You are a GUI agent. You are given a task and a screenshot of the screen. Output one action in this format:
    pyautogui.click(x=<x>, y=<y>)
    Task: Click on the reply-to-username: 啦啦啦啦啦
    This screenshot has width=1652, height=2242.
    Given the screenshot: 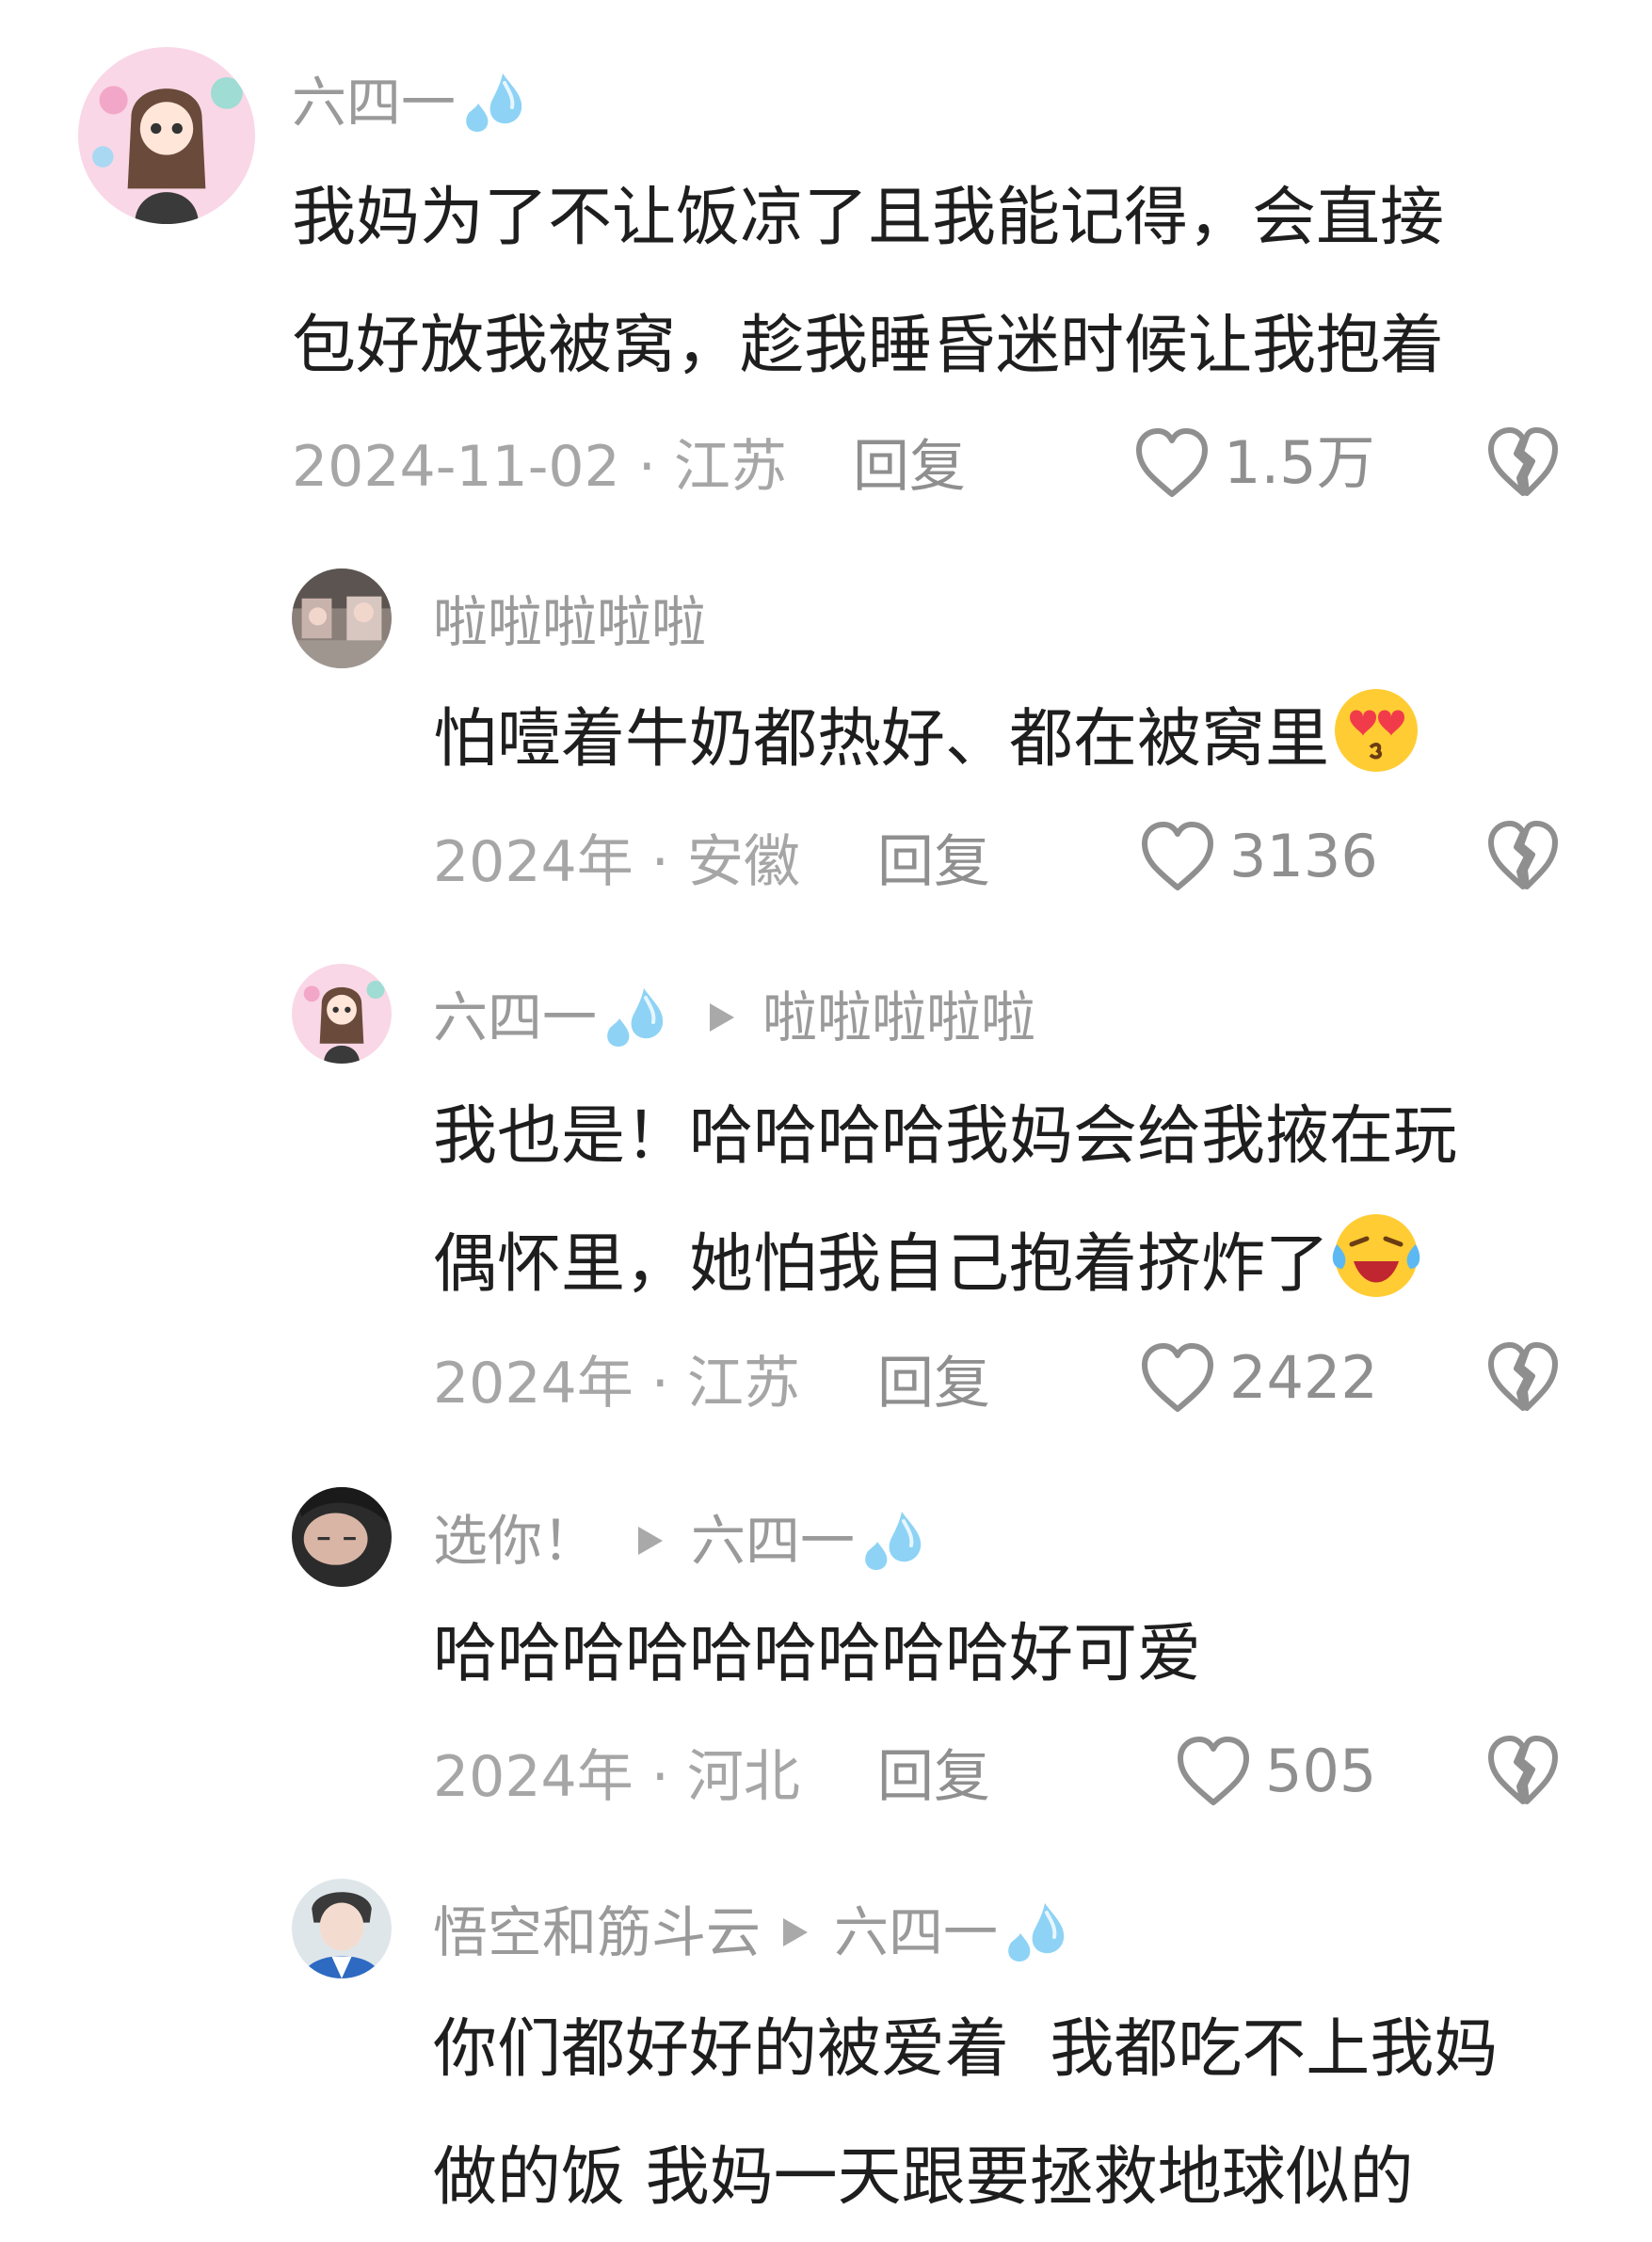 What is the action you would take?
    pyautogui.click(x=898, y=1017)
    